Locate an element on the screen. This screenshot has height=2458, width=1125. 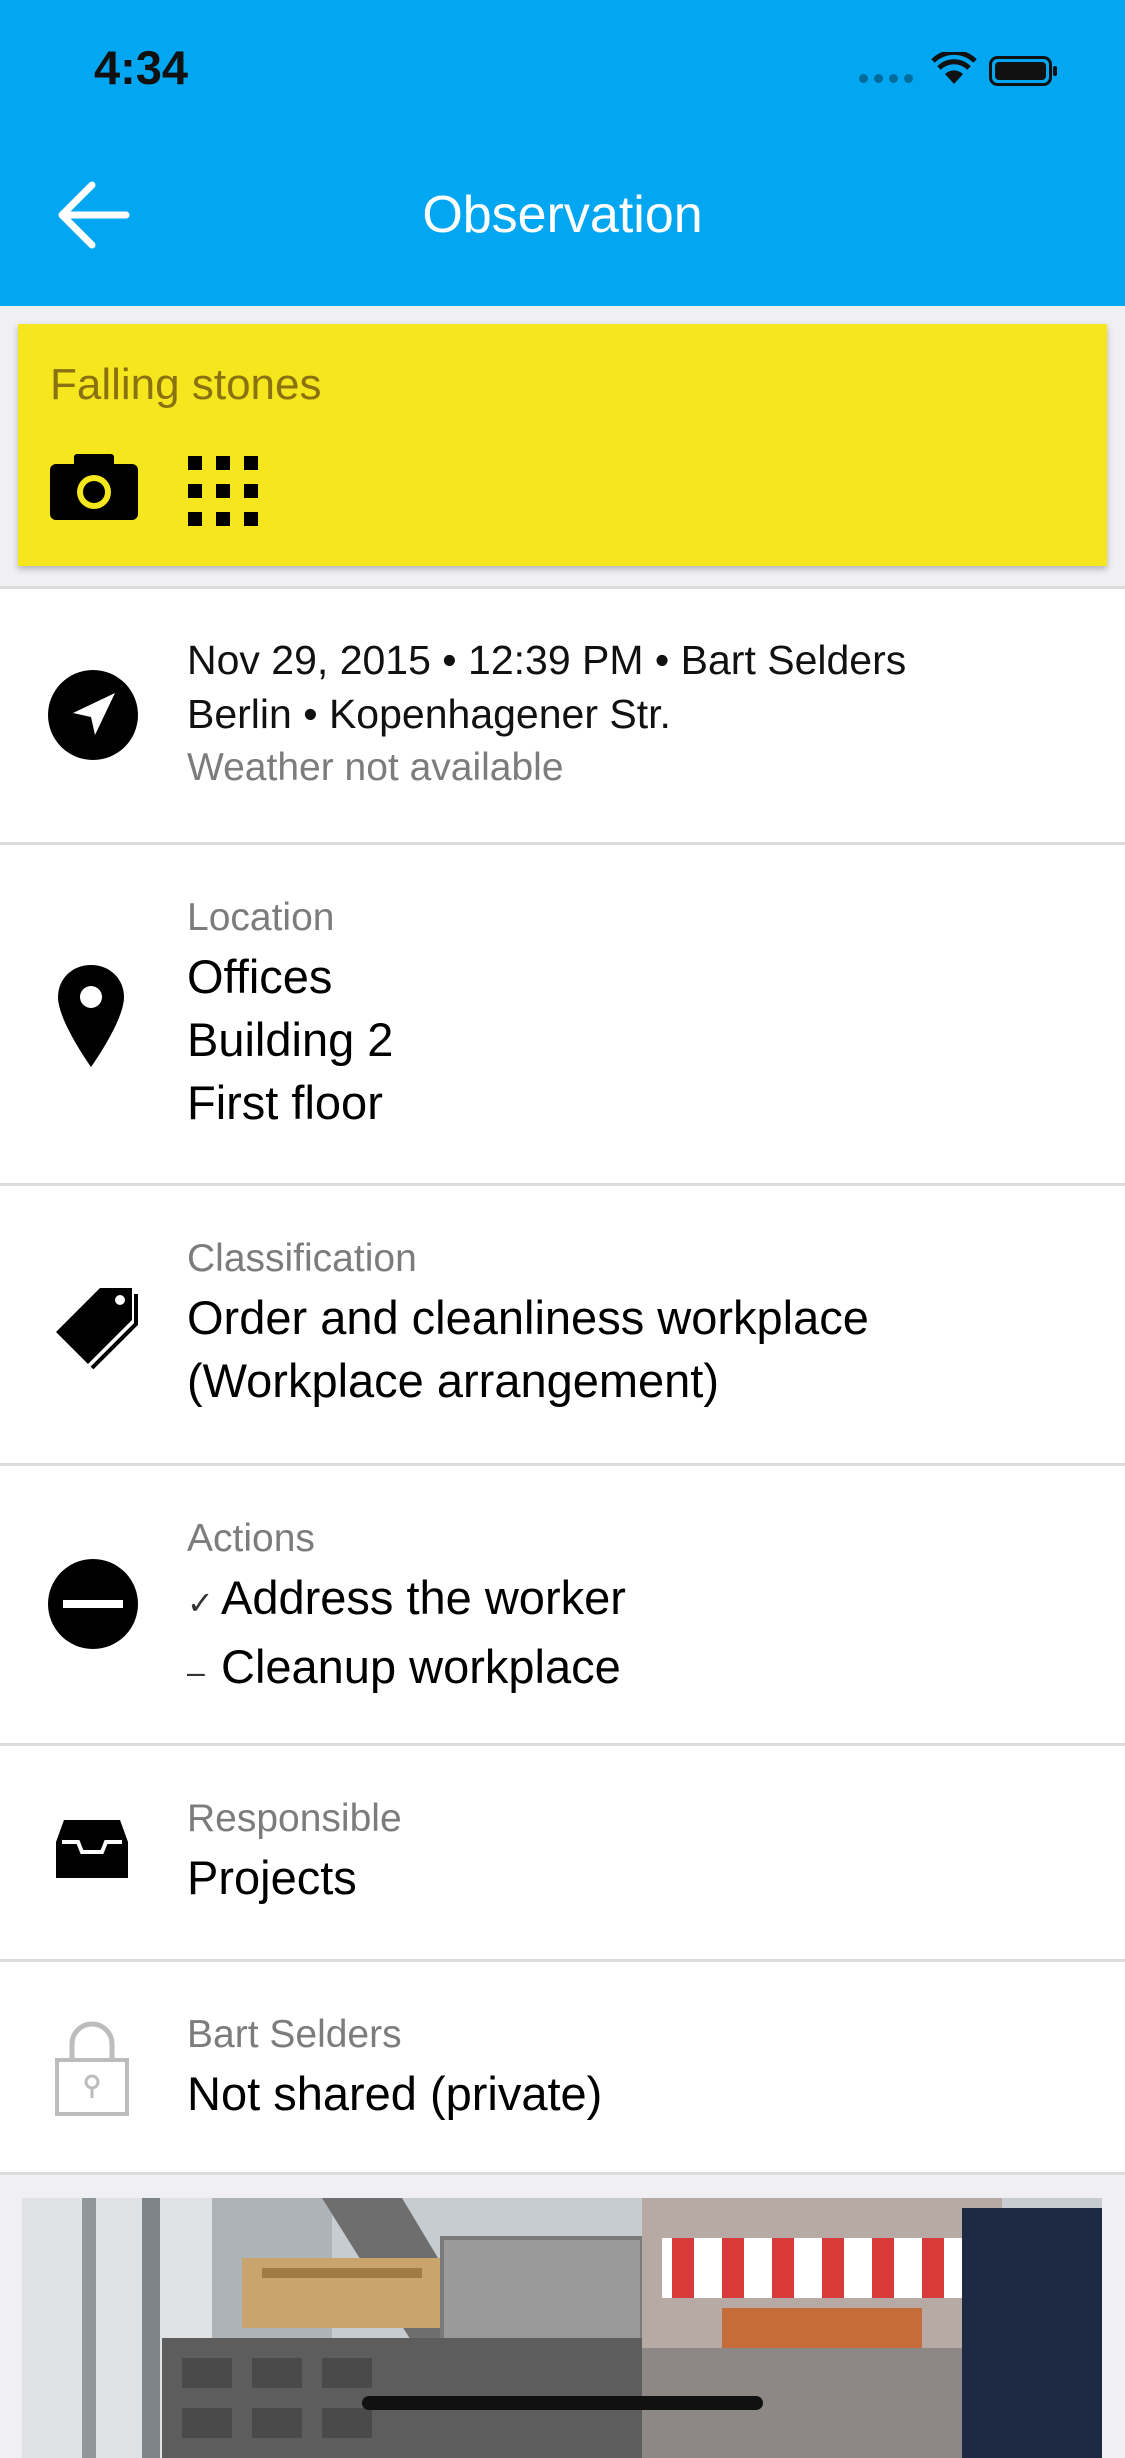
classification-line: (Workplace arrangement) is located at coordinates (453, 1380).